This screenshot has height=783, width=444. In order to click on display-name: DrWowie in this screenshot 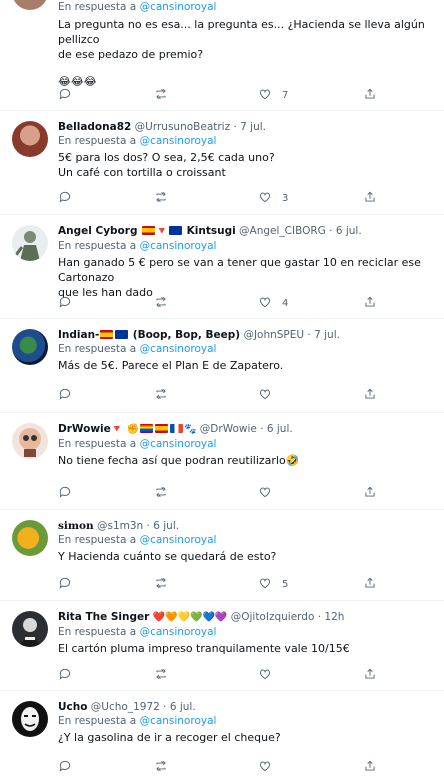, I will do `click(84, 429)`.